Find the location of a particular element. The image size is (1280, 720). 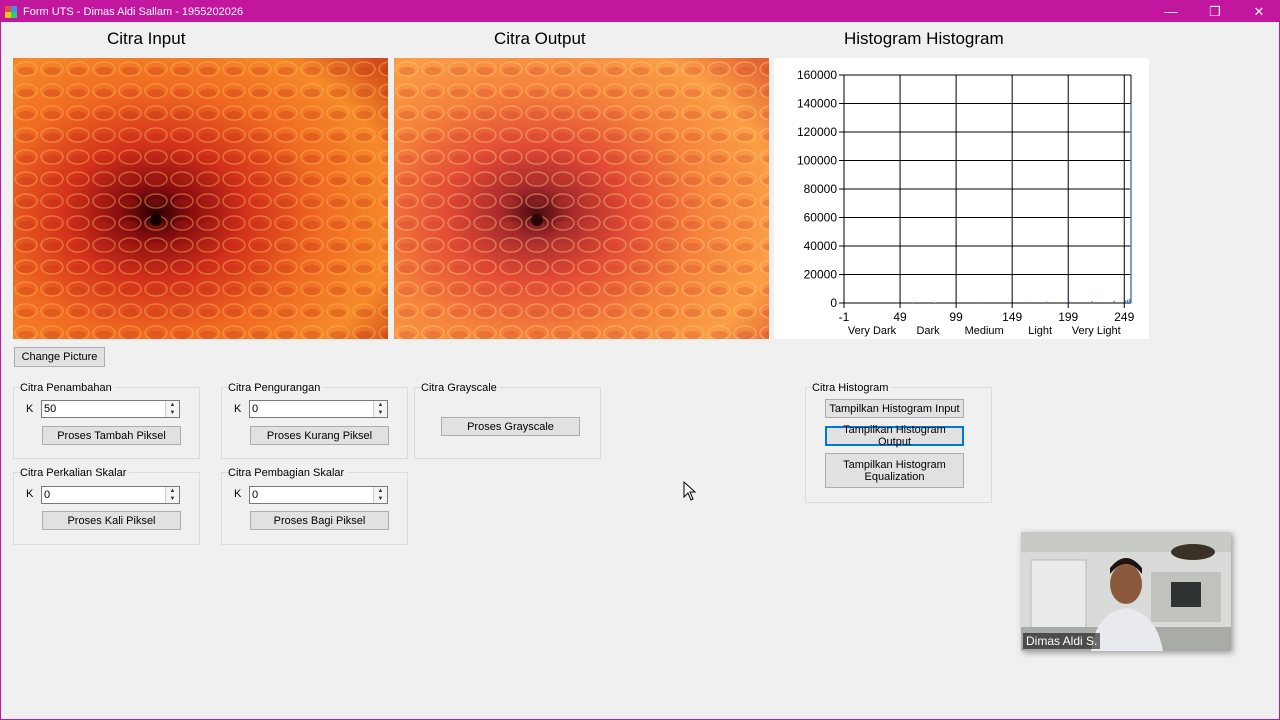

y-tick-label: 60000 is located at coordinates (821, 218).